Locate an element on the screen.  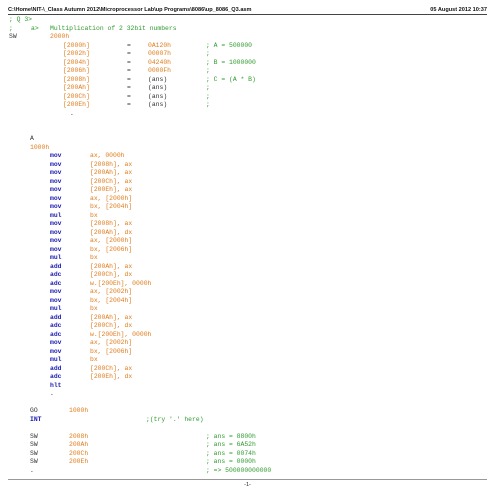
comment: ; C = (A * B) is located at coordinates (231, 79).